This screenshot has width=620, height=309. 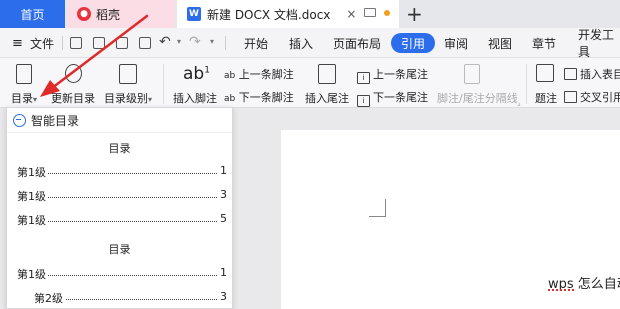 I want to click on footnote-glyph: ab, so click(x=194, y=74).